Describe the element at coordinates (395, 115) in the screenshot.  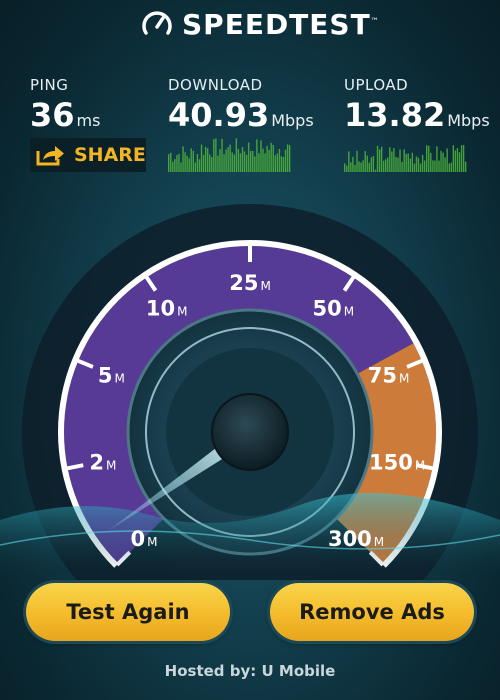
I see `upload-value: 13.82` at that location.